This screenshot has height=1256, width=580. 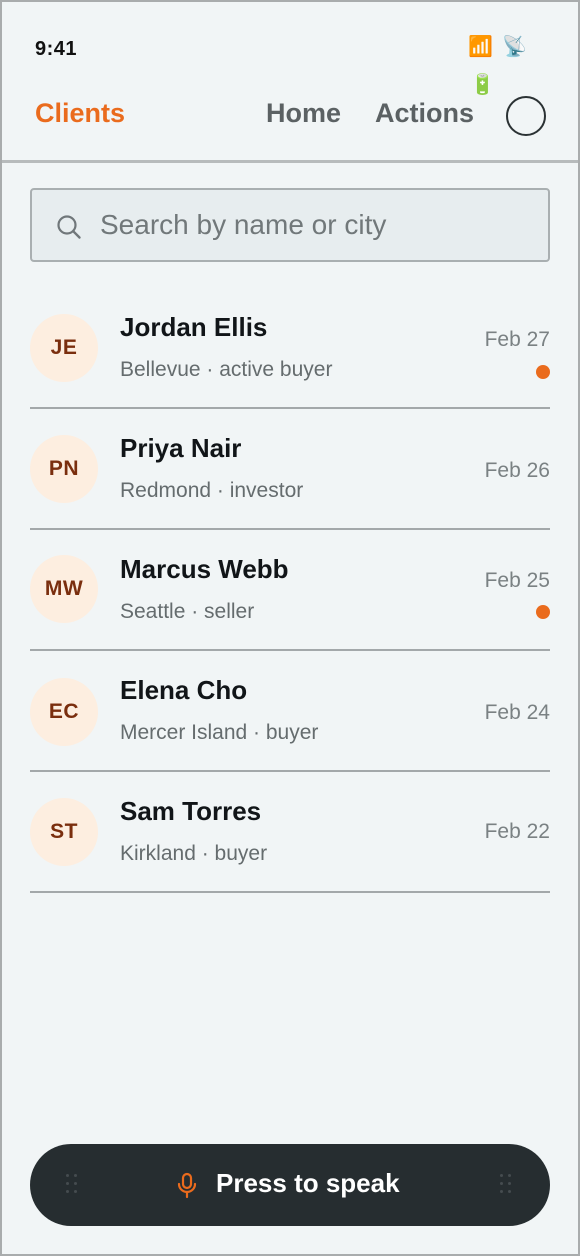 What do you see at coordinates (212, 490) in the screenshot?
I see `client-subtitle: Redmond · investor` at bounding box center [212, 490].